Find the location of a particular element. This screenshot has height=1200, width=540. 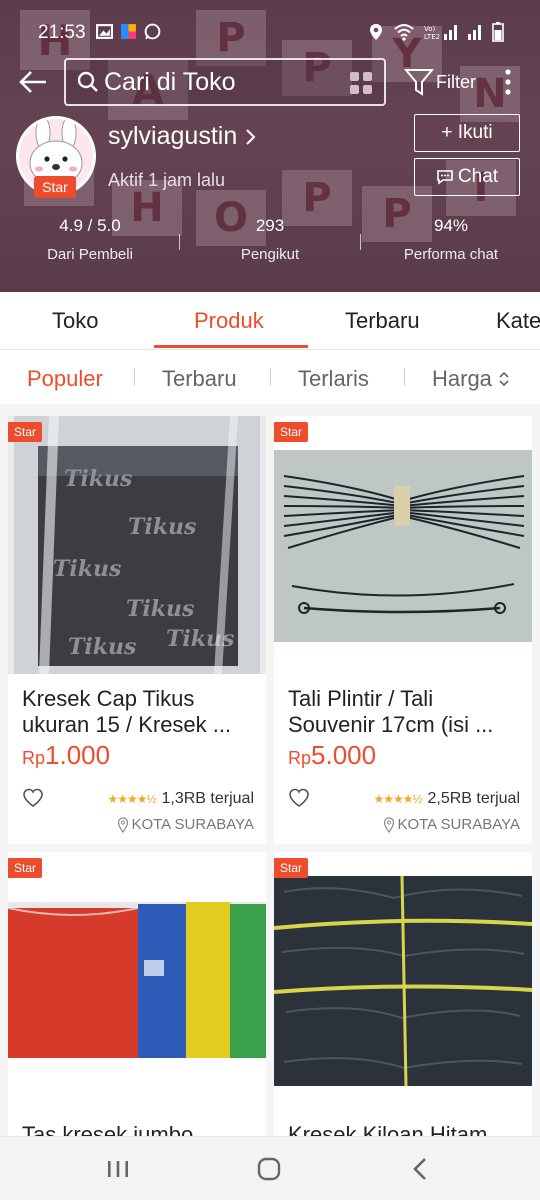

search-input: Cari di Toko is located at coordinates (225, 82).